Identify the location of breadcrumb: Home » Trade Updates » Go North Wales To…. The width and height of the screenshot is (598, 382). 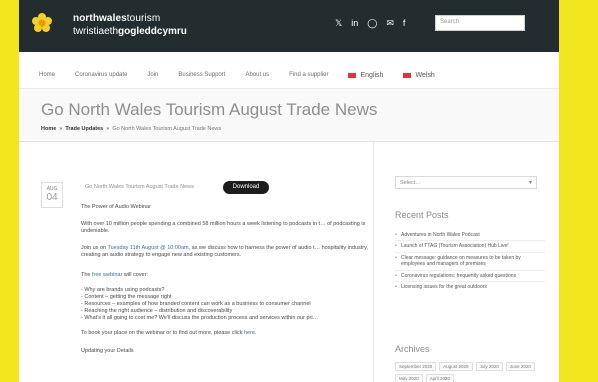
(131, 129).